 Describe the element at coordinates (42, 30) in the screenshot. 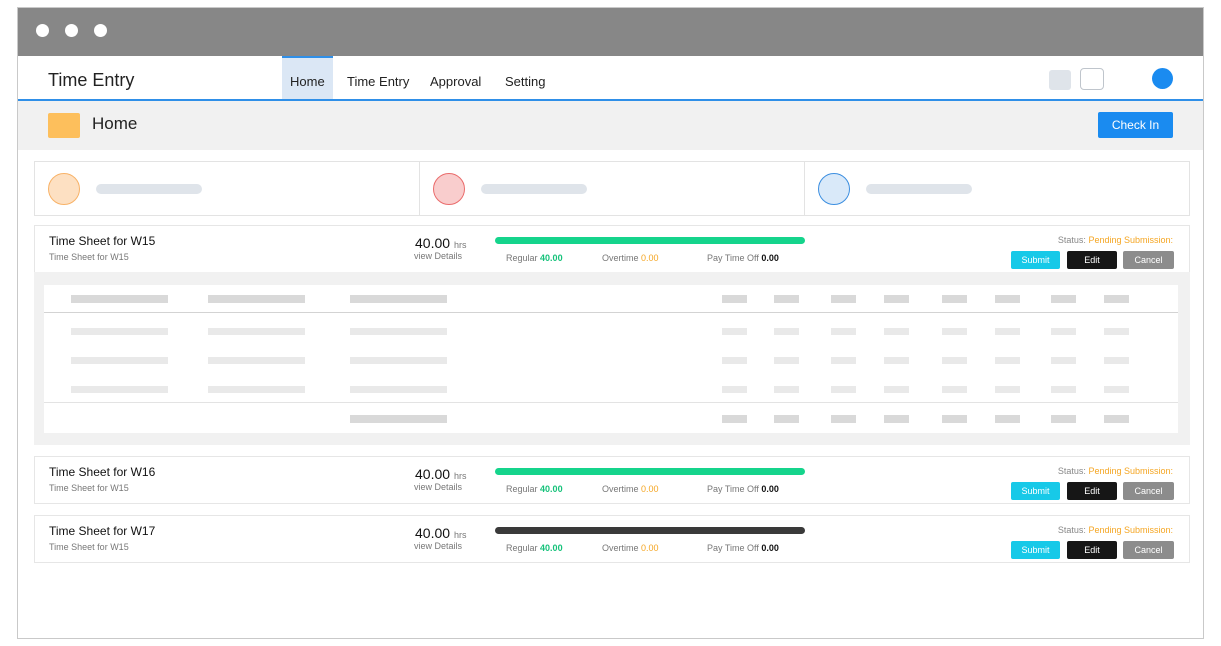

I see `window-close-dot` at that location.